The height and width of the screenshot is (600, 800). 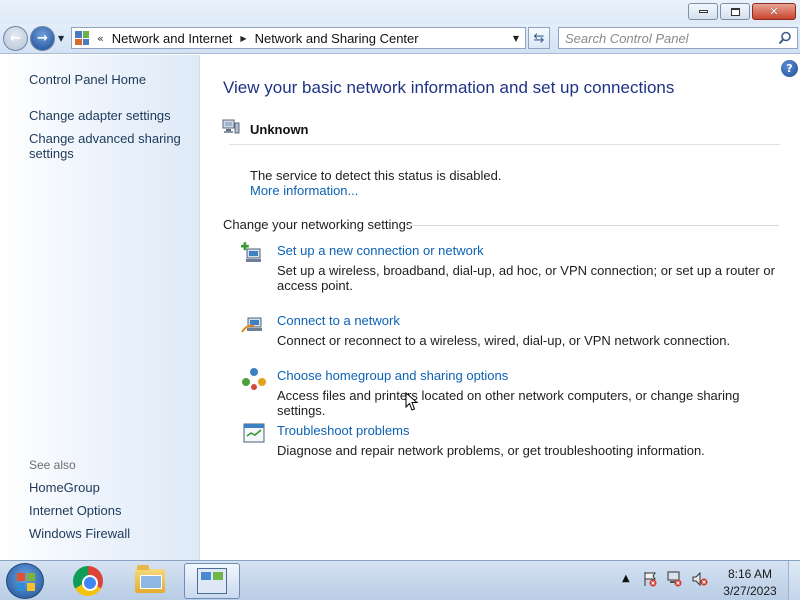 I want to click on system-clock: 8:16 AM 3/27/2023, so click(x=750, y=583).